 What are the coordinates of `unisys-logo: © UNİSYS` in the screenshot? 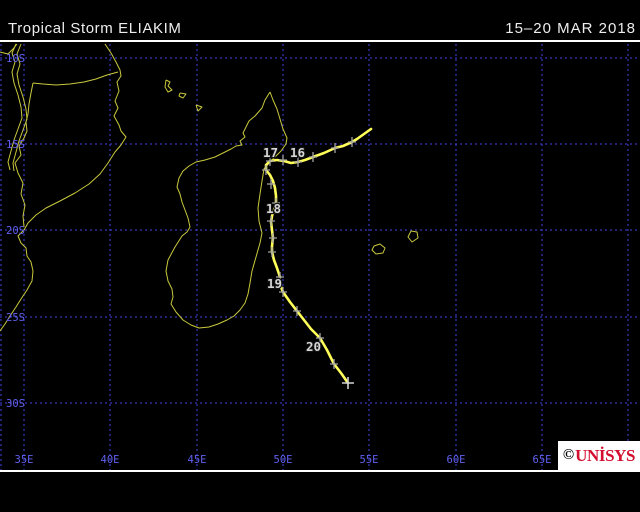 It's located at (599, 455).